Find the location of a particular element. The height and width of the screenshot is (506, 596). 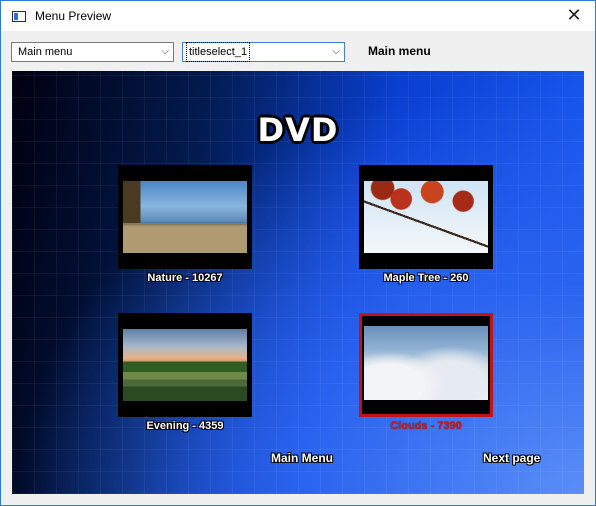

title-select-value: titleselect_1 is located at coordinates (218, 52).